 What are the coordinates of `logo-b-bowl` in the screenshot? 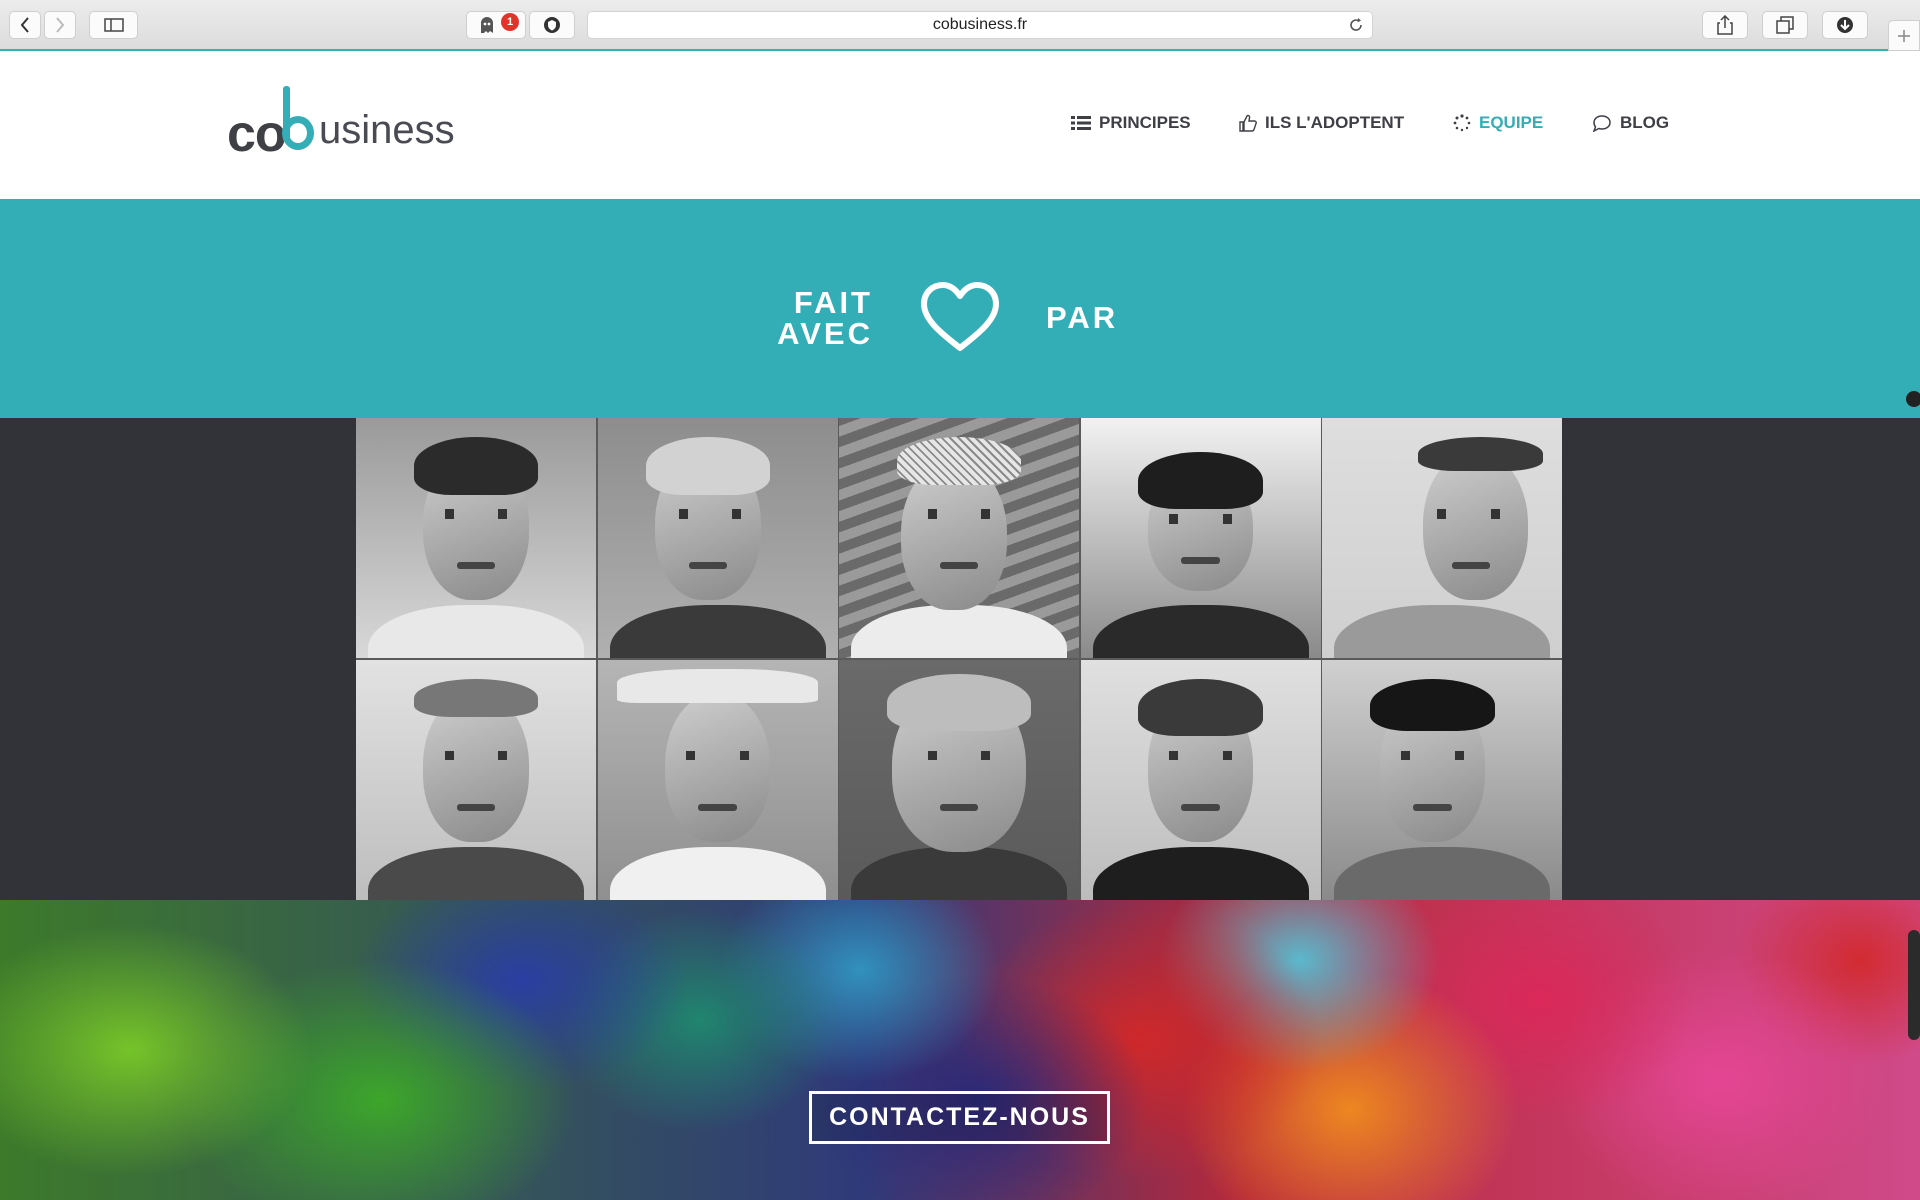 It's located at (298, 133).